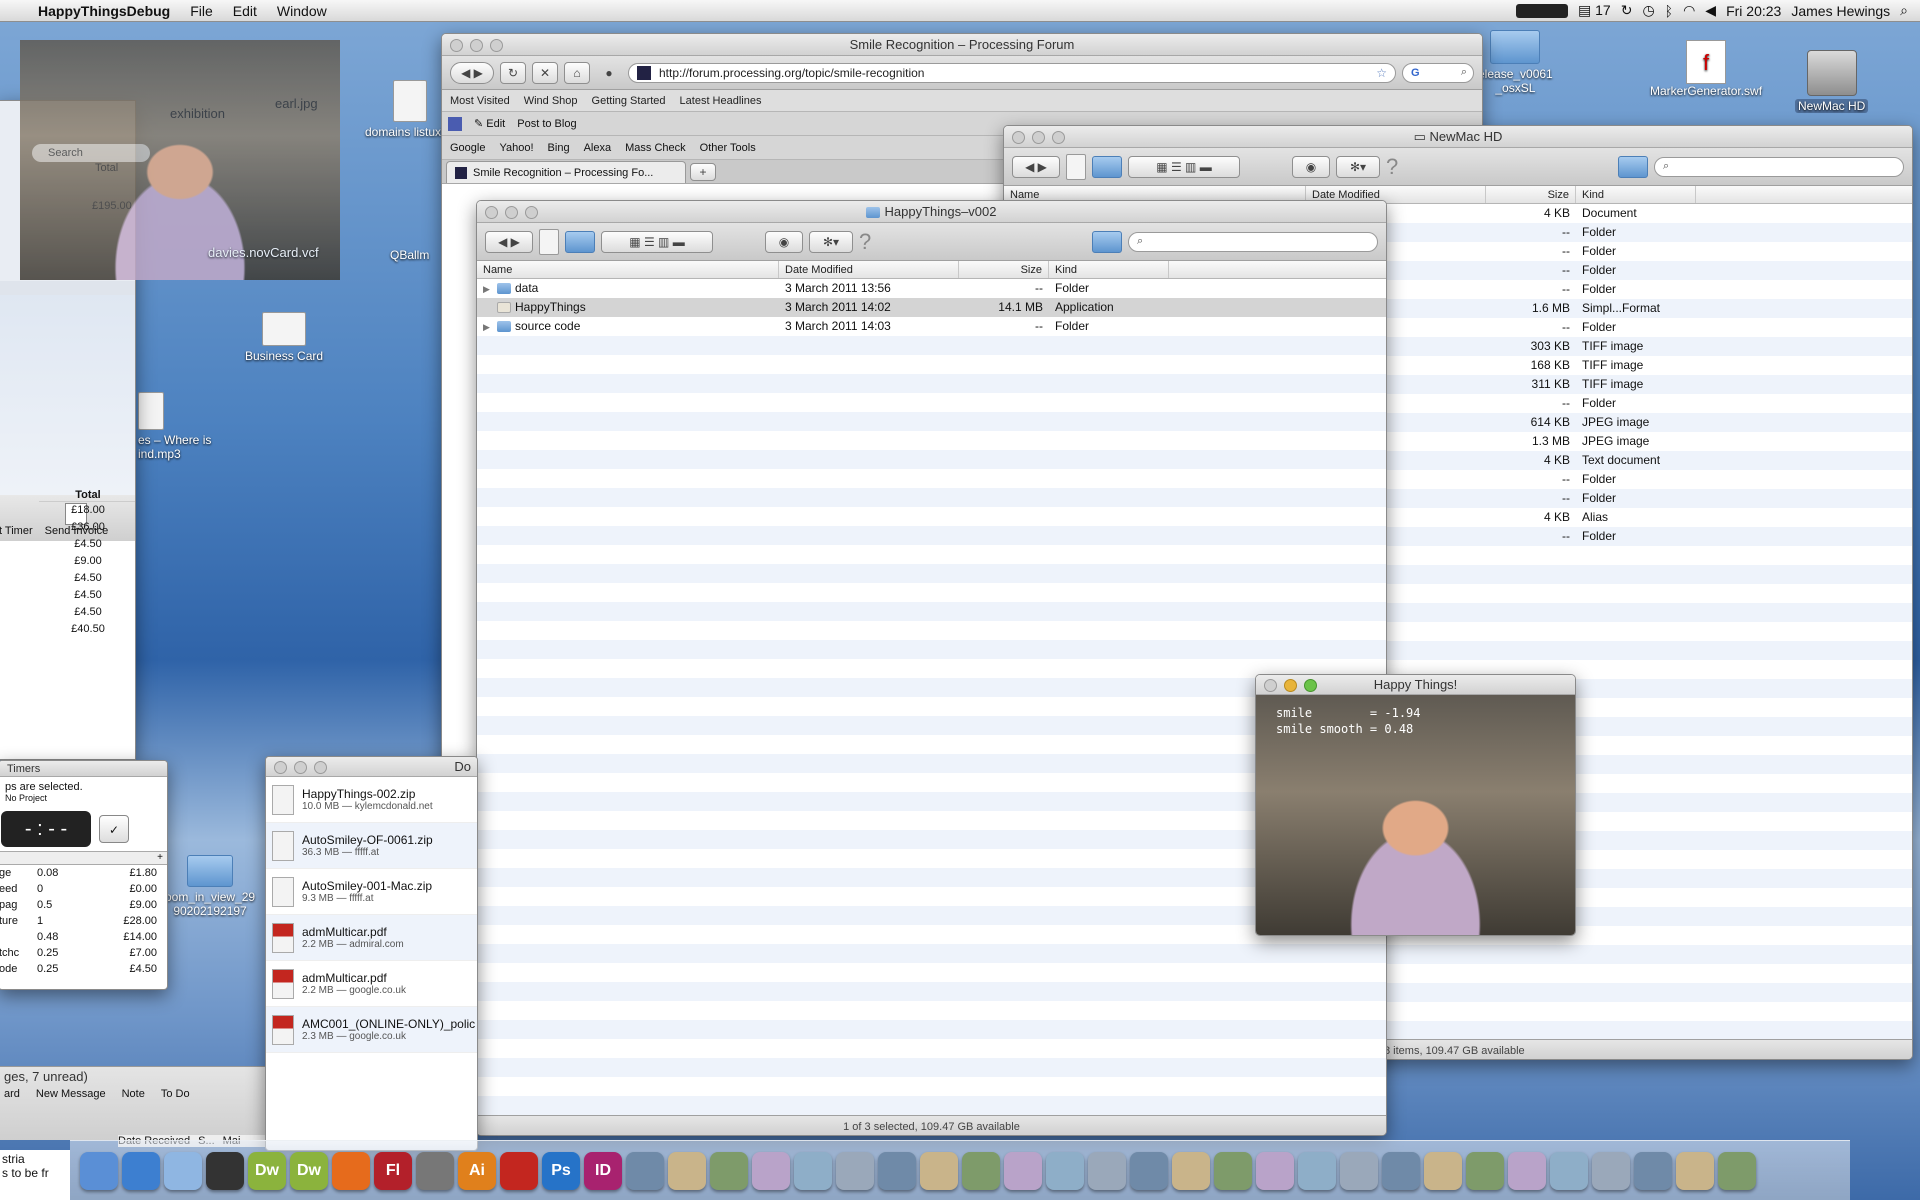 Image resolution: width=1920 pixels, height=1200 pixels. Describe the element at coordinates (267, 1170) in the screenshot. I see `dreamweaver-icon: Dw` at that location.